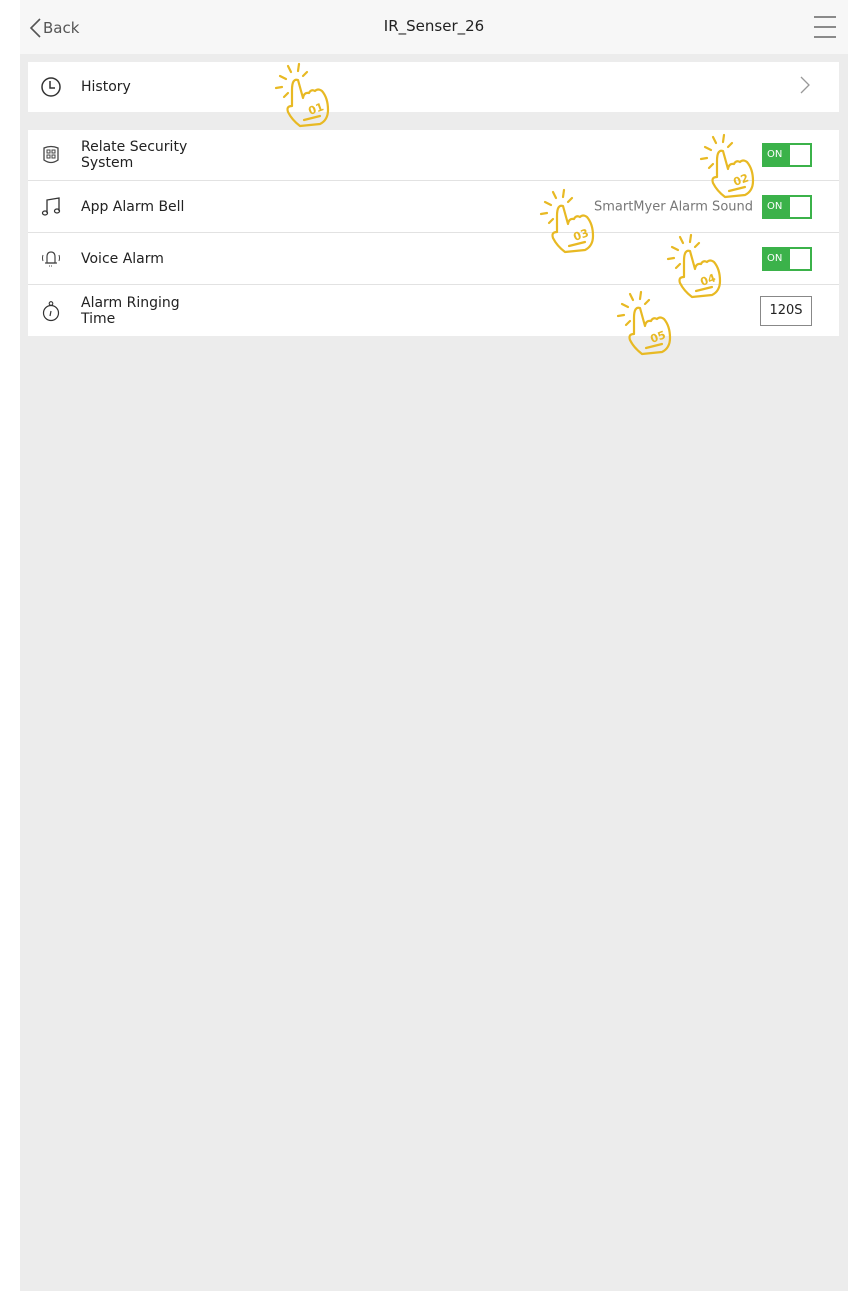 The height and width of the screenshot is (1291, 848). What do you see at coordinates (122, 258) in the screenshot?
I see `voice-alarm-label: Voice Alarm` at bounding box center [122, 258].